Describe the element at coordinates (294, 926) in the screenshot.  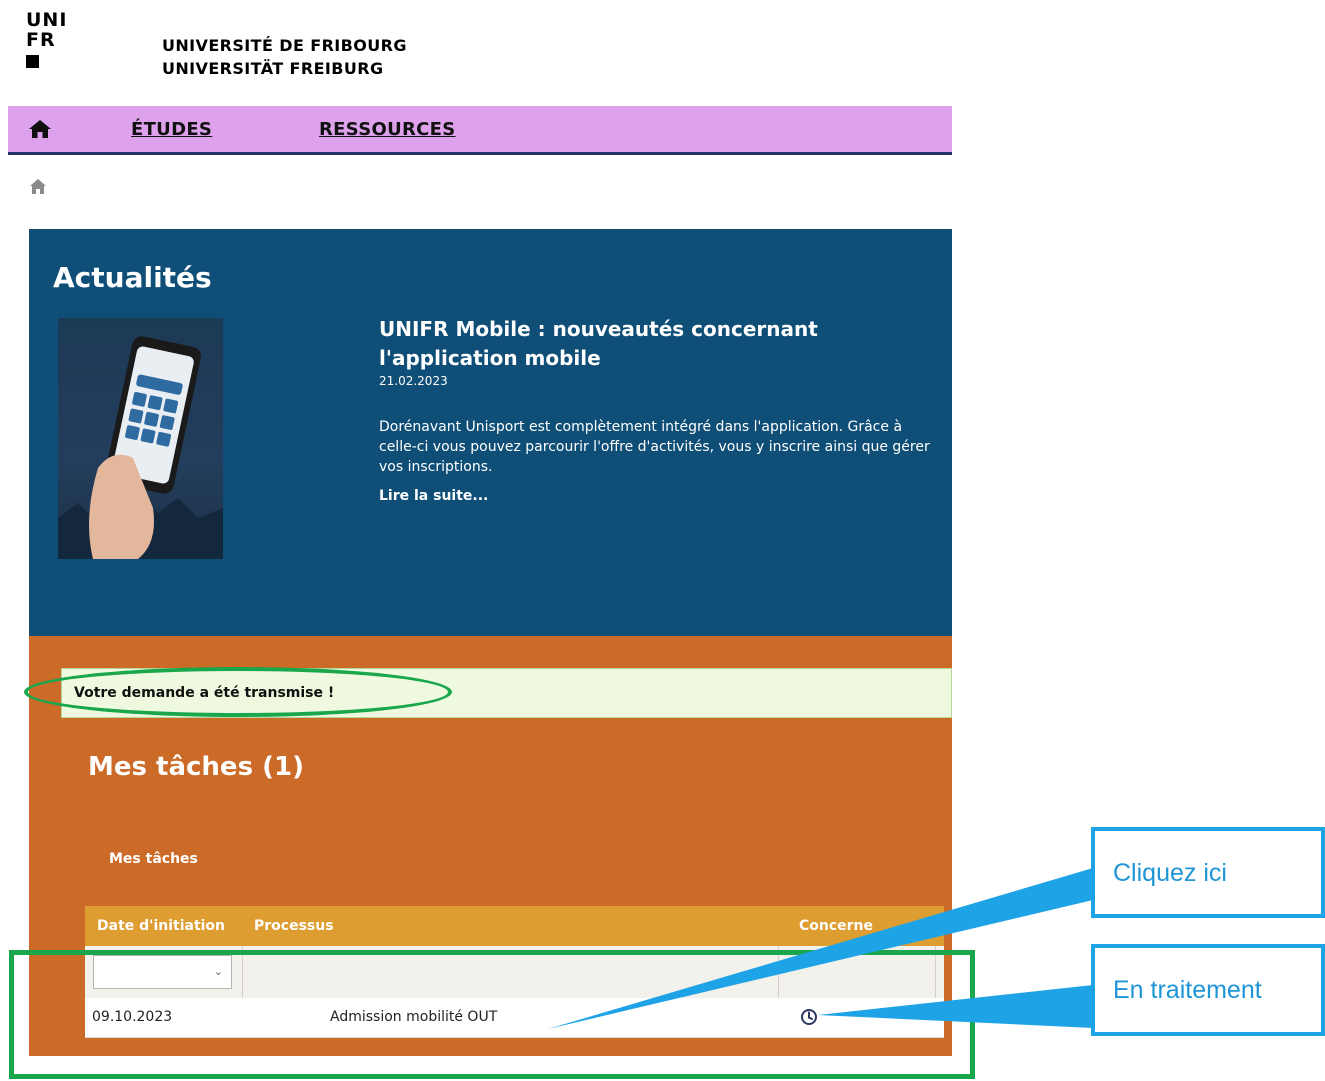
I see `column-header-process: Processus` at that location.